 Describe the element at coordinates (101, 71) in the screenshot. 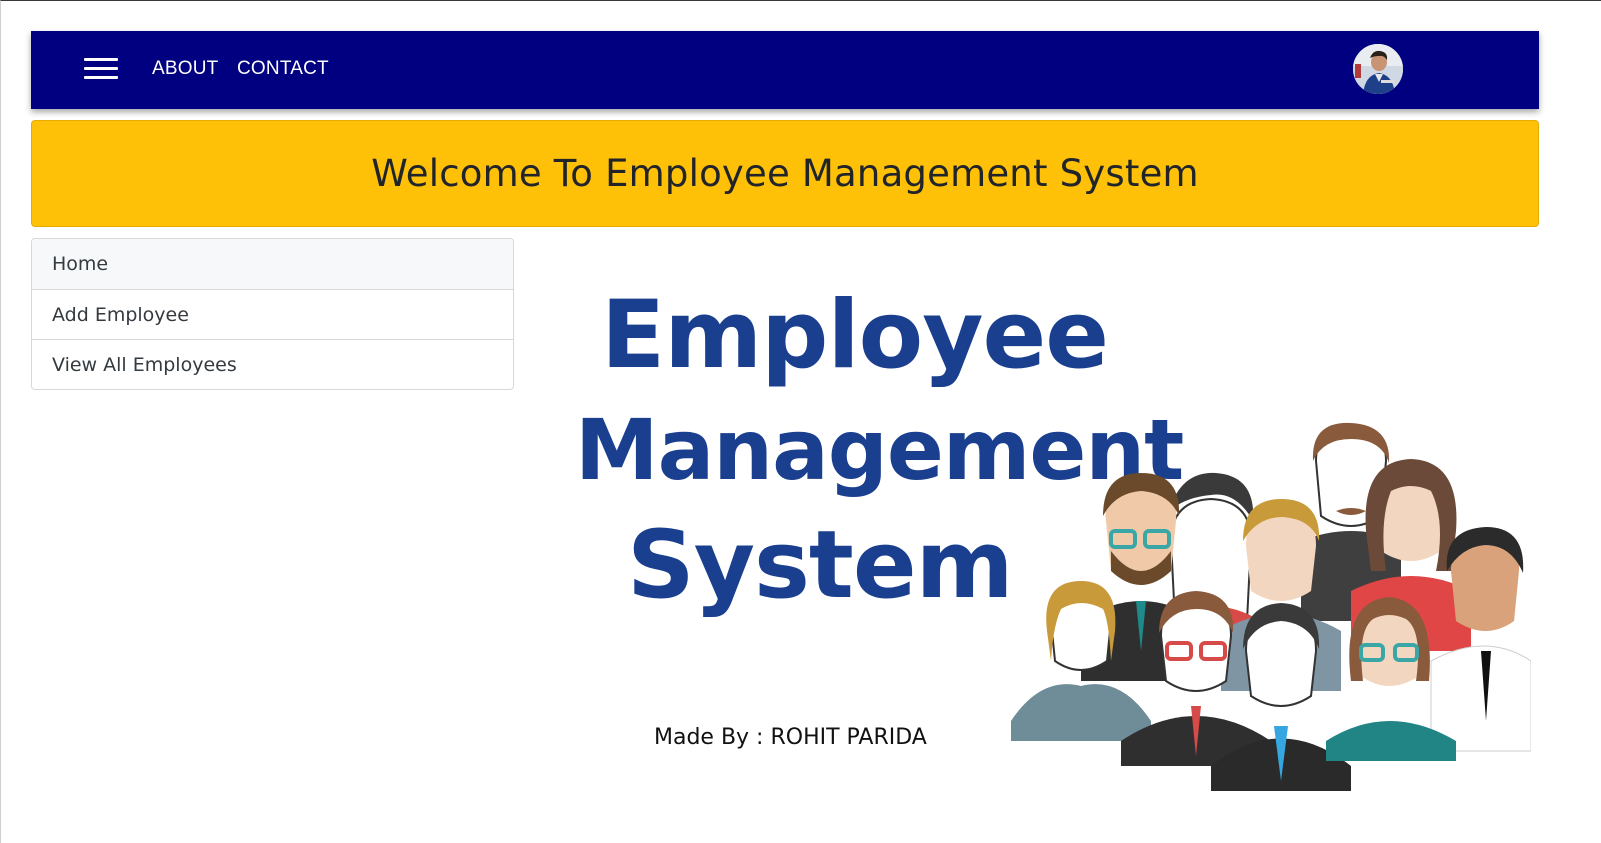

I see `hamburger-menu-icon` at that location.